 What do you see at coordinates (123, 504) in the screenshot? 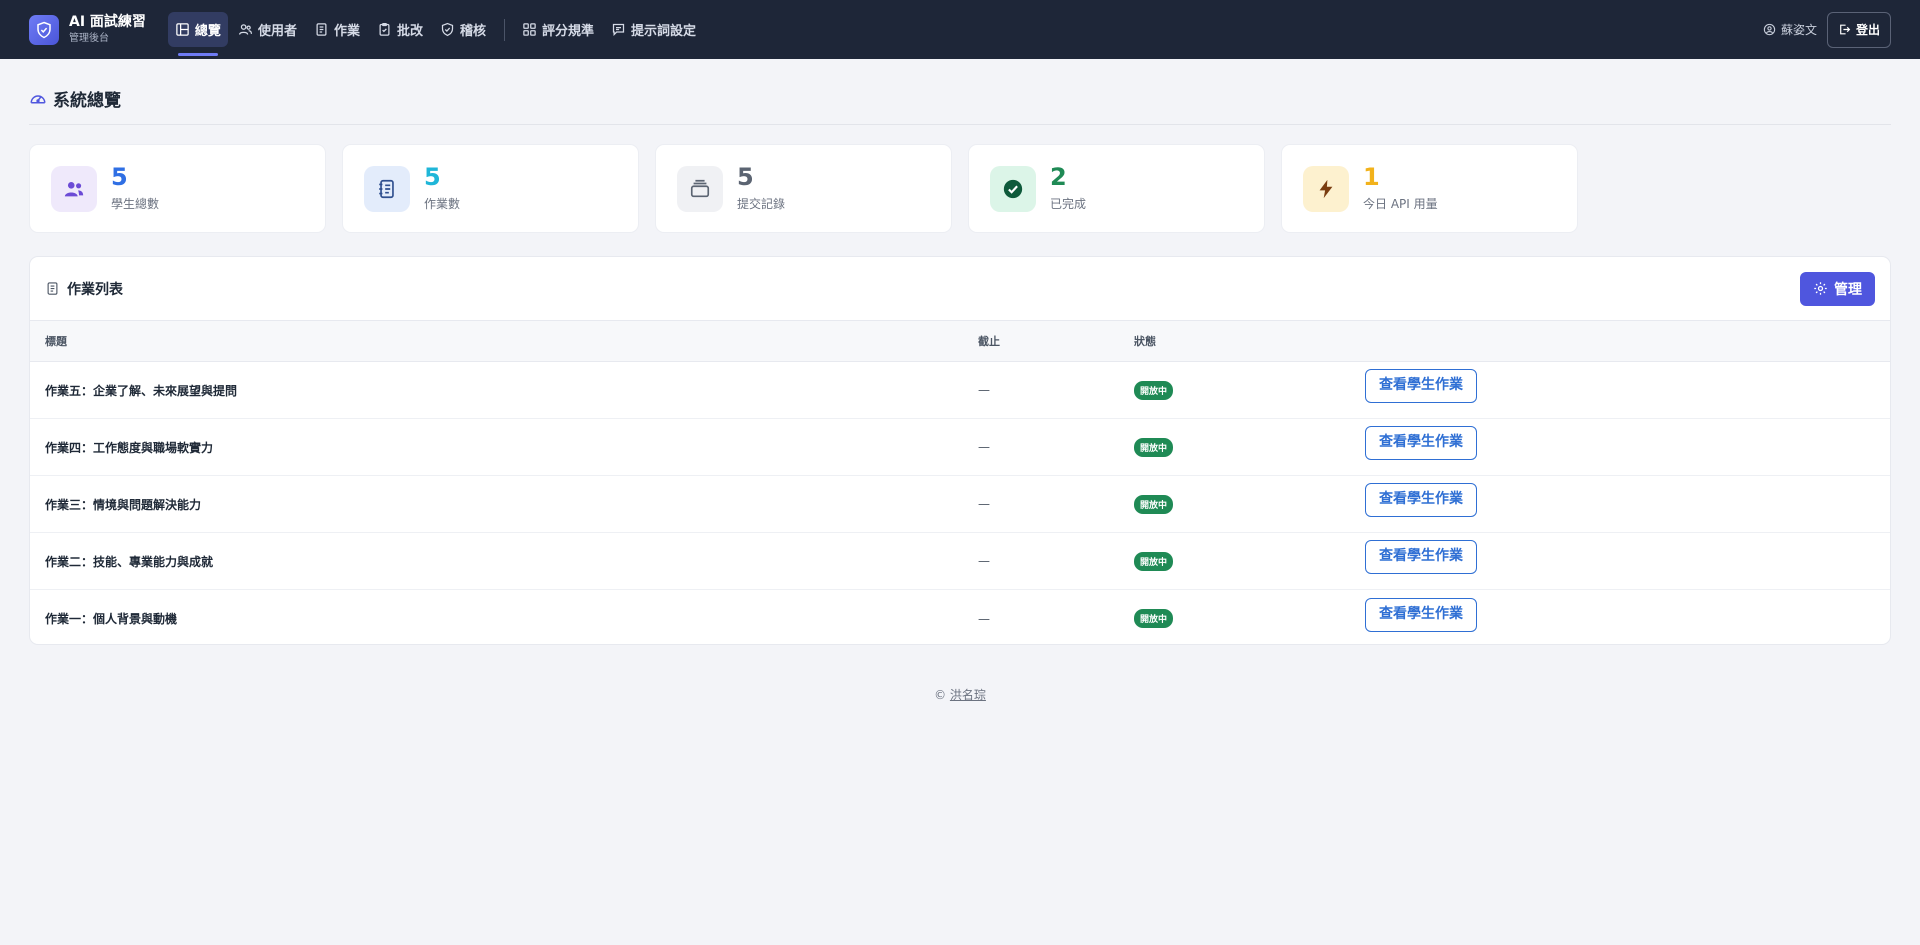
I see `assignment-title: 作業三：情境與問題解決能力` at bounding box center [123, 504].